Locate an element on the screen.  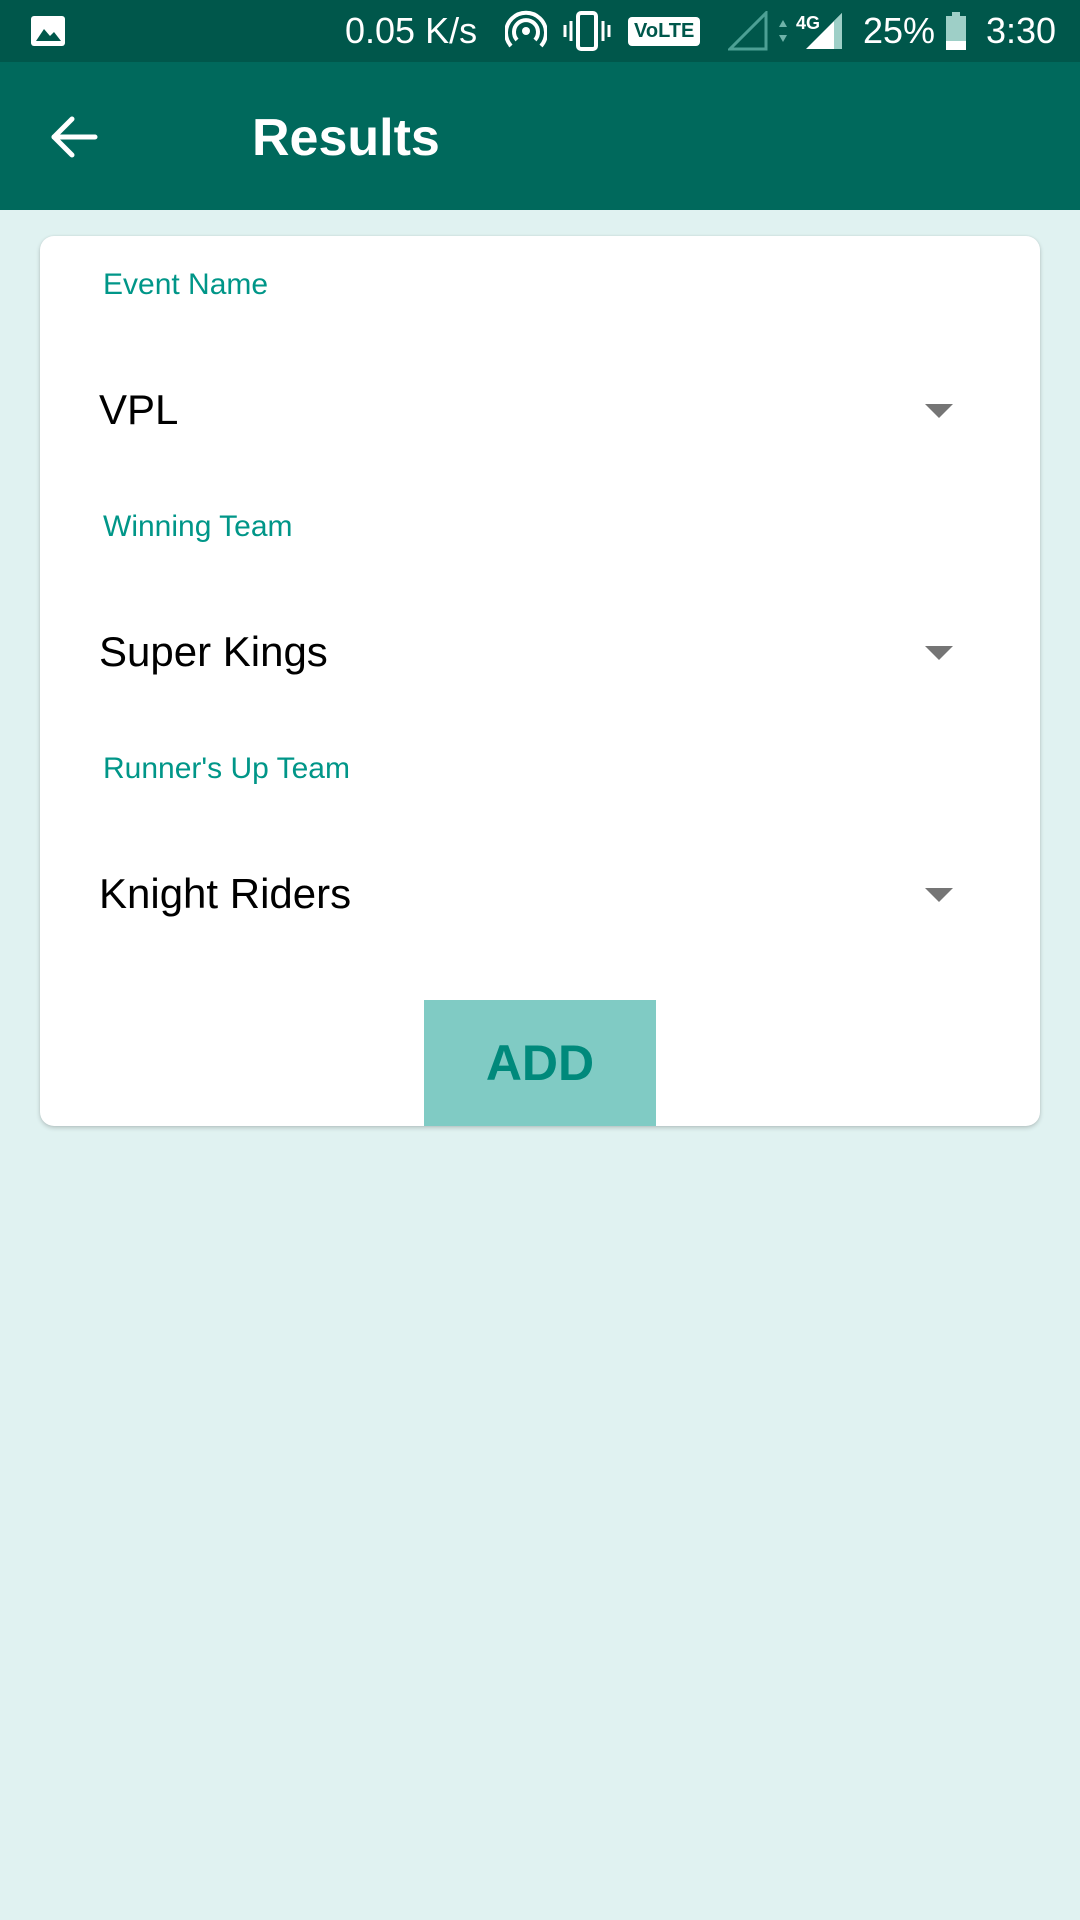
volte-icon: VoLTE is located at coordinates (664, 31).